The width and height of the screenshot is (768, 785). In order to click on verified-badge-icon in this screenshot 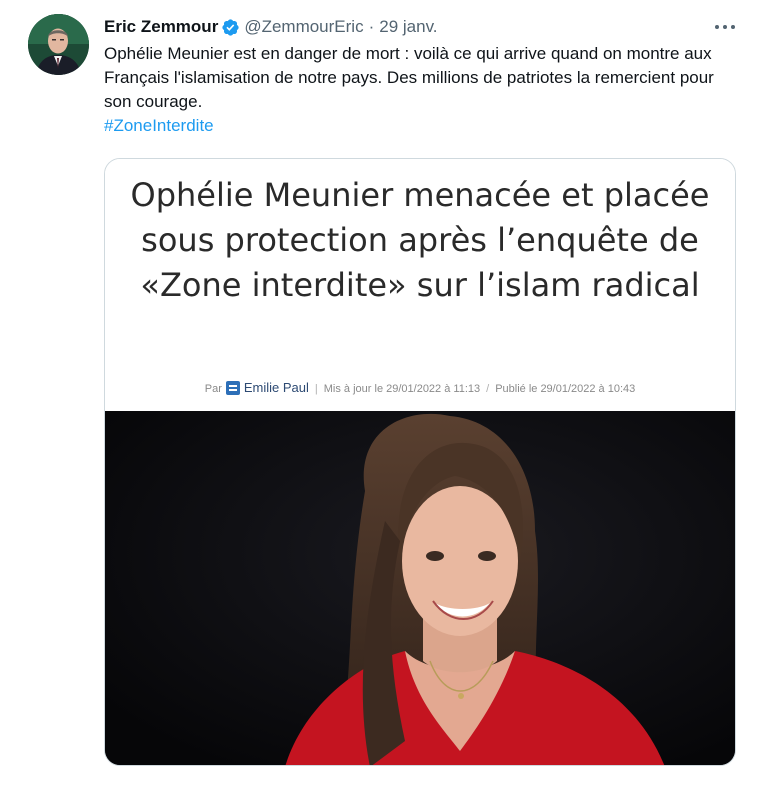, I will do `click(230, 27)`.